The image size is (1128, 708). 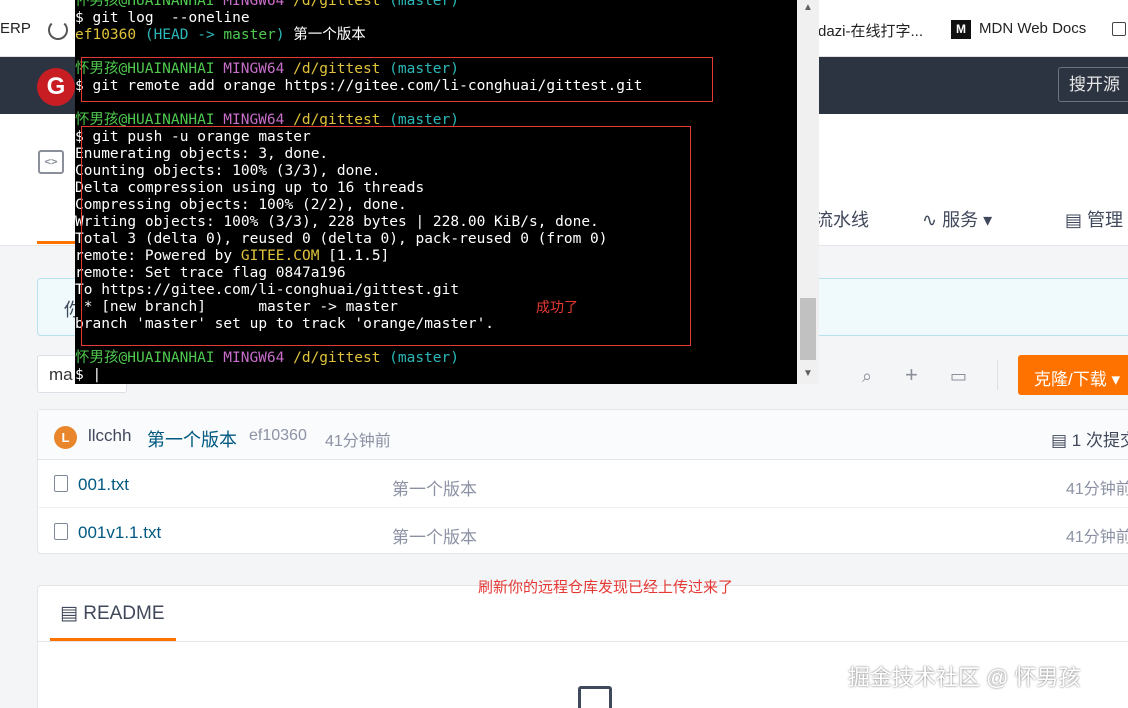 What do you see at coordinates (162, 18) in the screenshot?
I see `terminal-line: $ git log --oneline` at bounding box center [162, 18].